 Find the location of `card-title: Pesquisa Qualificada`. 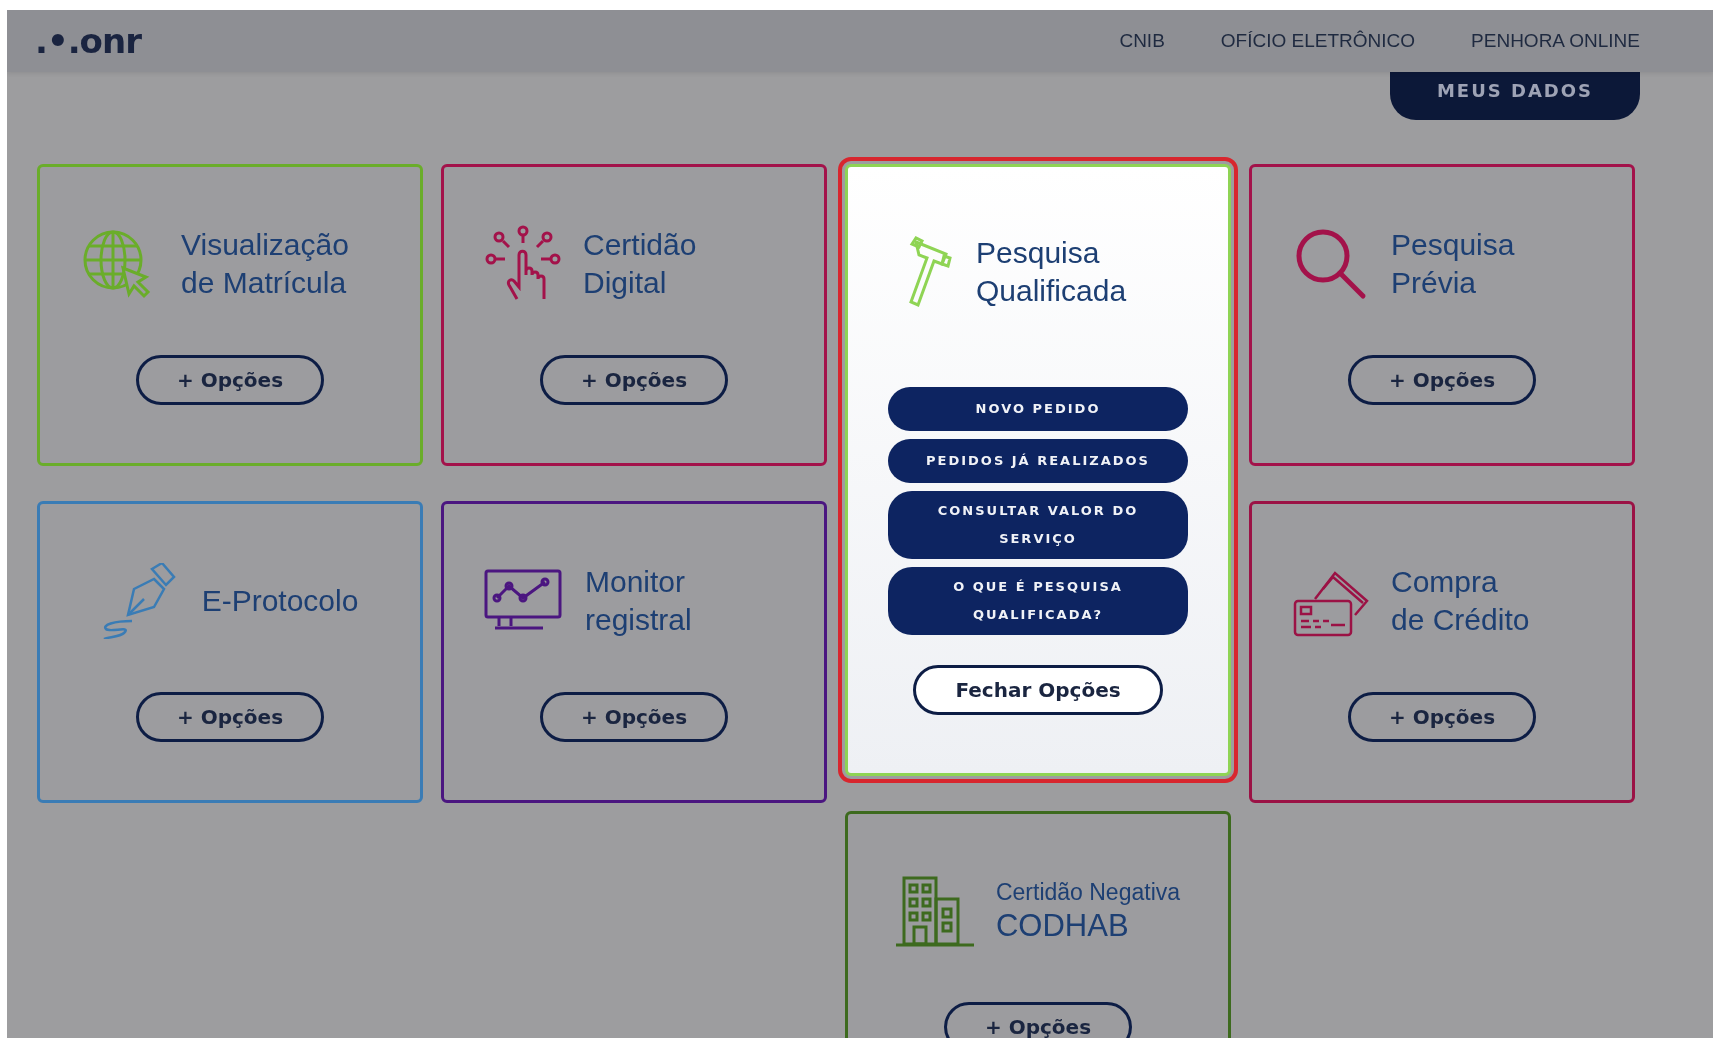

card-title: Pesquisa Qualificada is located at coordinates (1052, 272).